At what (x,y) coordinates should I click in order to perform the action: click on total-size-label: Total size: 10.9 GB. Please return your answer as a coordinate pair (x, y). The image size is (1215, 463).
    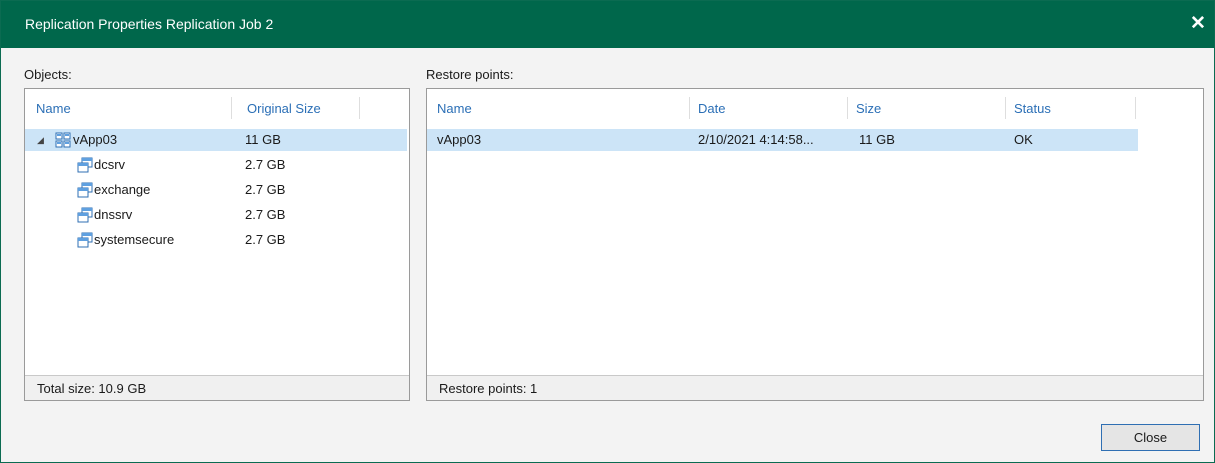
    Looking at the image, I should click on (92, 388).